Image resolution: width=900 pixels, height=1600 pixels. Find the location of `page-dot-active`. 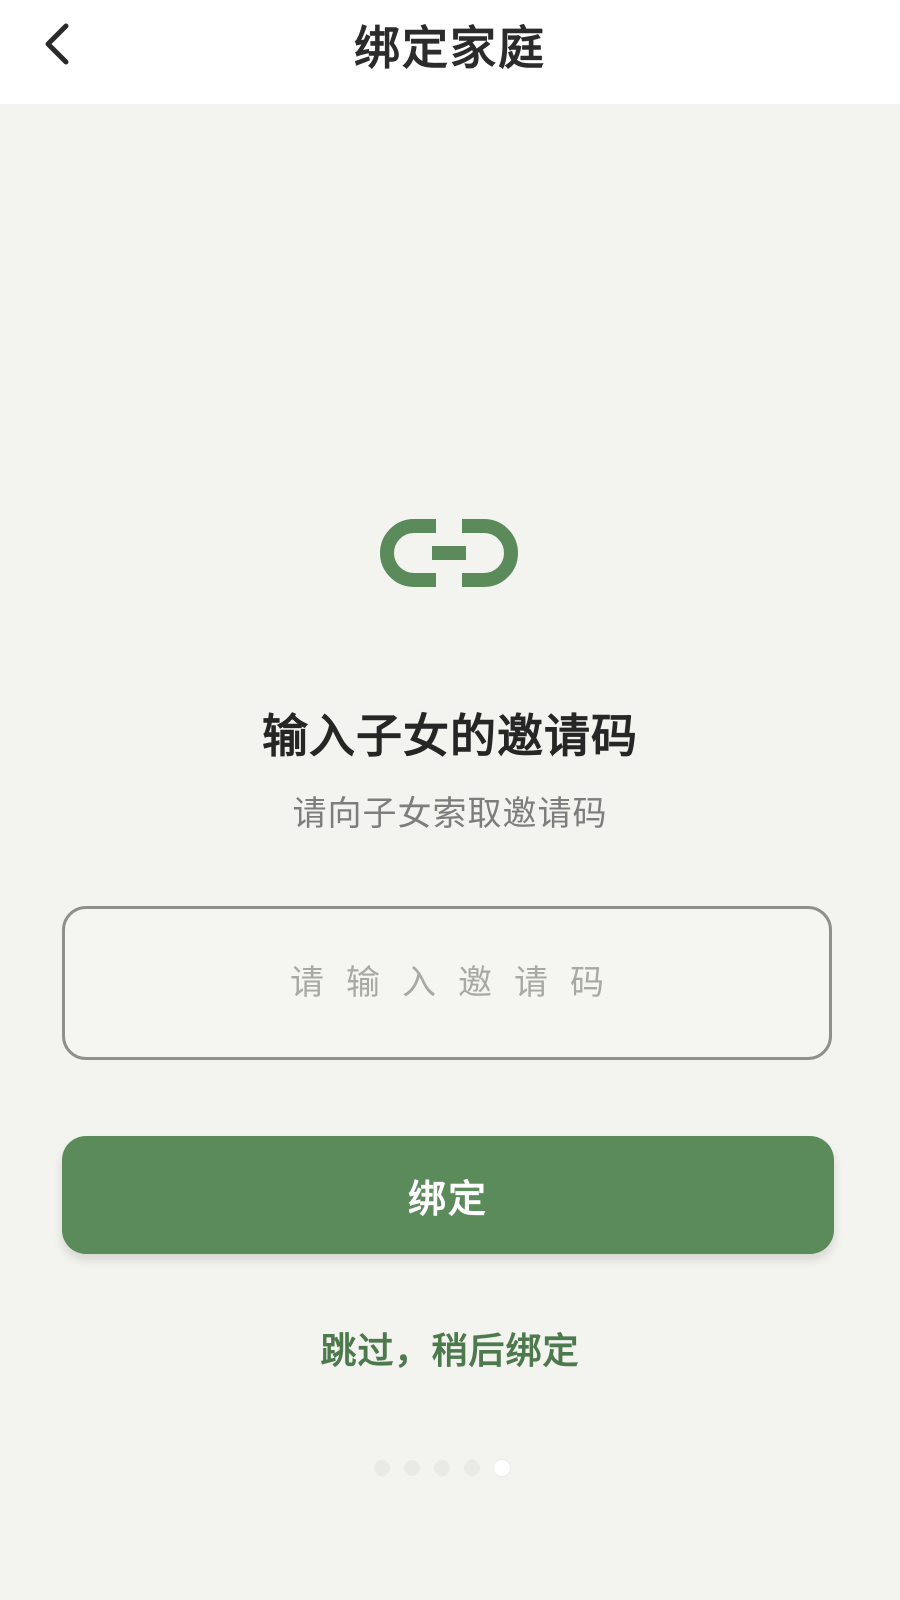

page-dot-active is located at coordinates (502, 1468).